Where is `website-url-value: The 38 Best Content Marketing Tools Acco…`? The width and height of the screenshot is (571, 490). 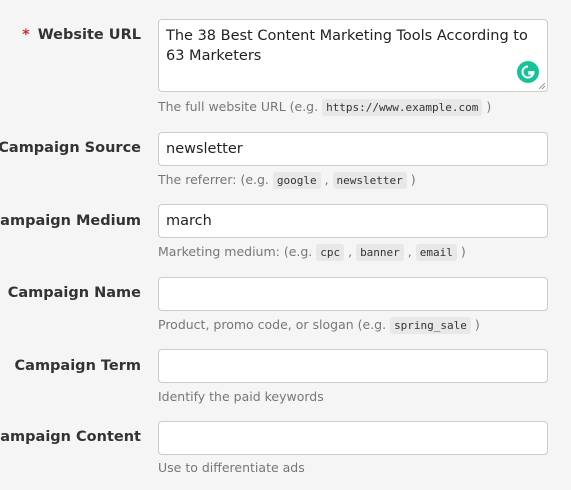 website-url-value: The 38 Best Content Marketing Tools Acco… is located at coordinates (347, 46).